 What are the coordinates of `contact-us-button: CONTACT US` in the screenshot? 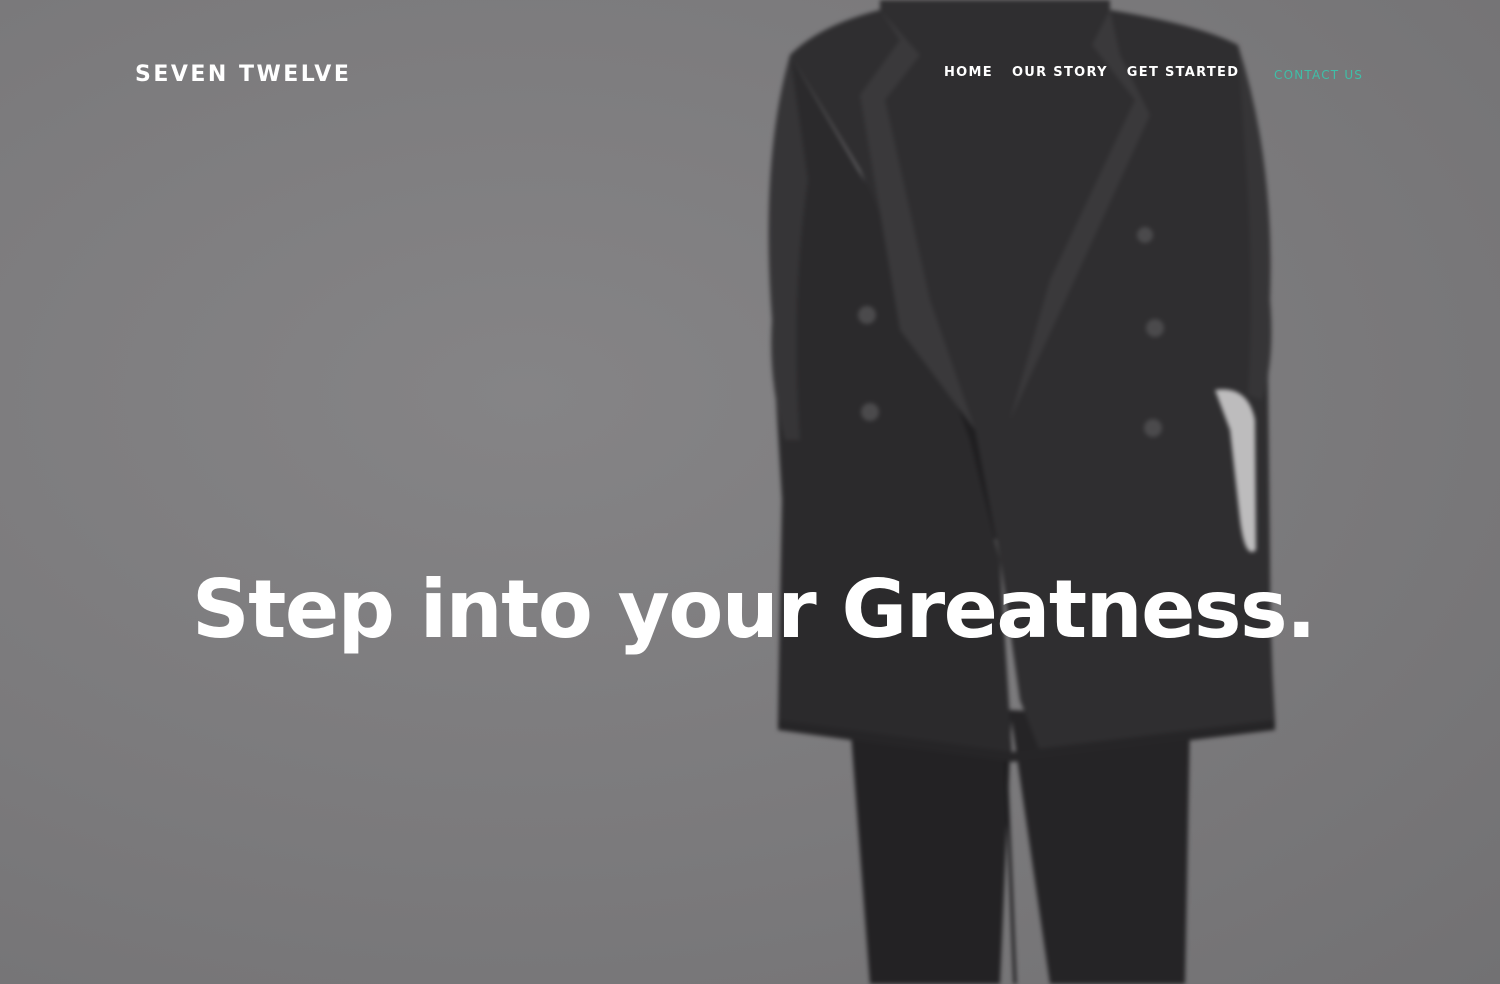 It's located at (1318, 75).